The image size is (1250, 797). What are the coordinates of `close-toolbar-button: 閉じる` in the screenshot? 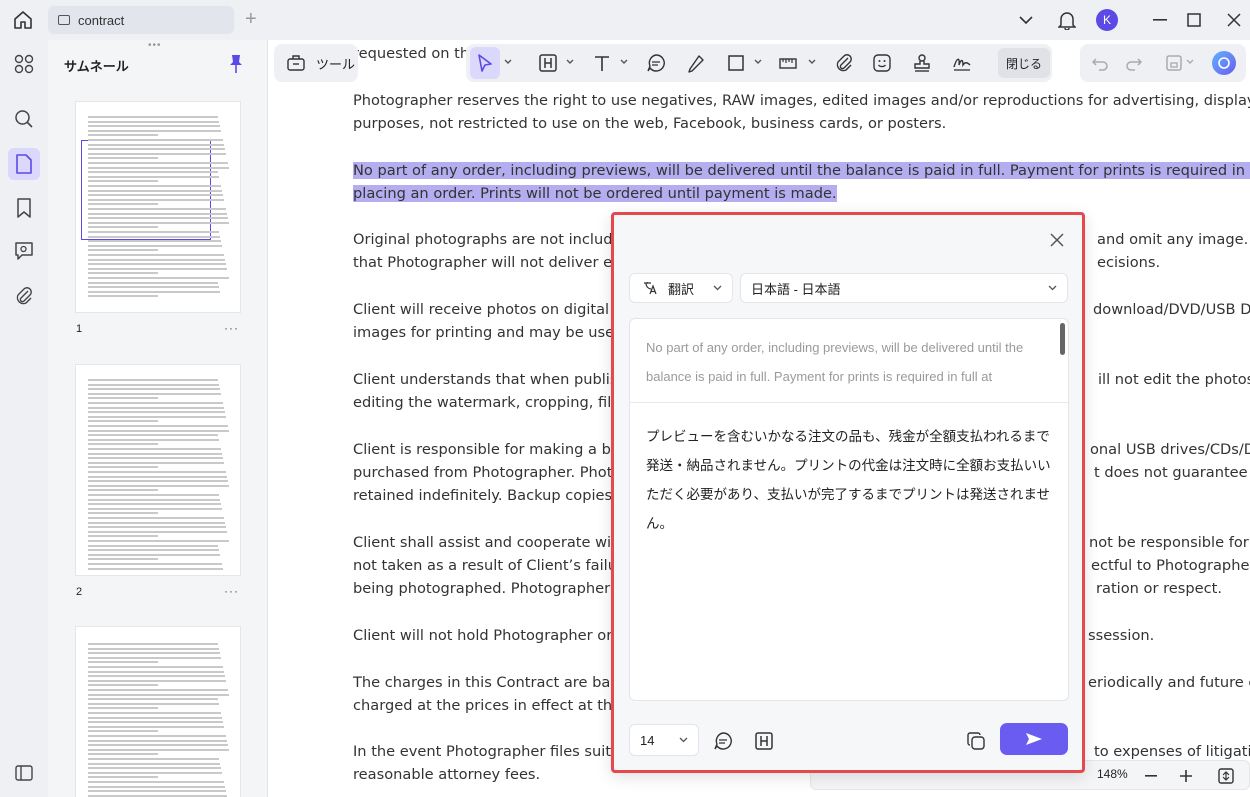 It's located at (1024, 63).